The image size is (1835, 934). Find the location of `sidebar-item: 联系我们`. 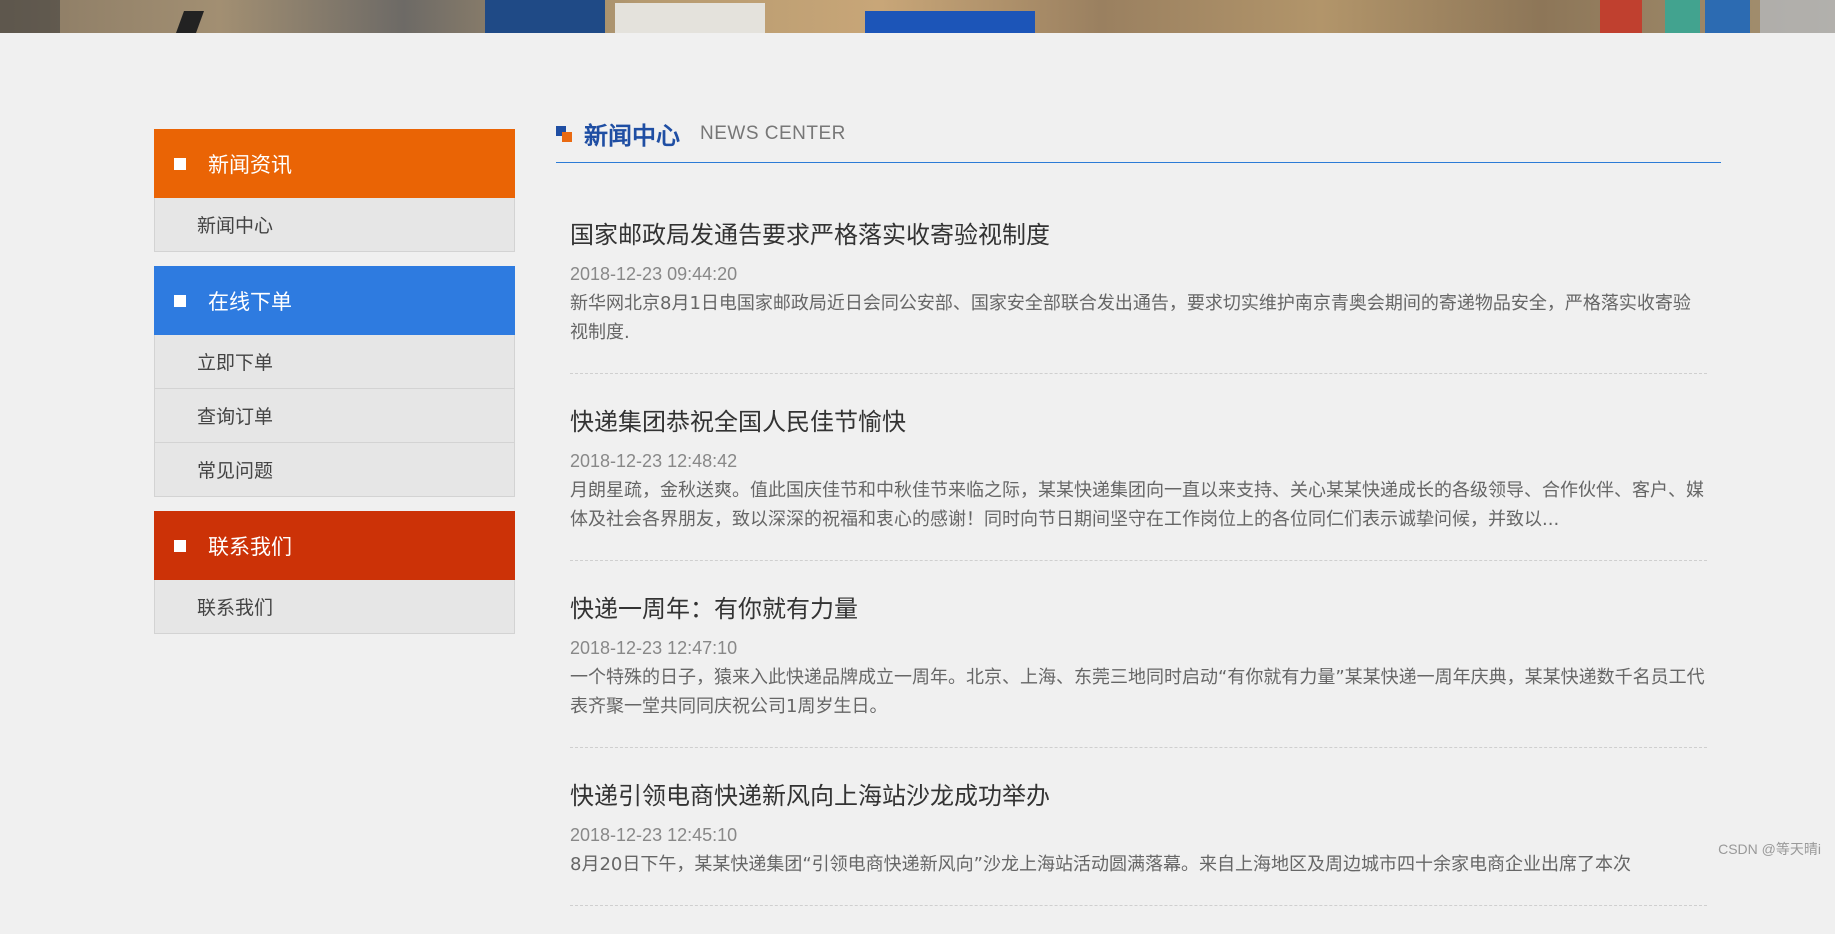

sidebar-item: 联系我们 is located at coordinates (334, 607).